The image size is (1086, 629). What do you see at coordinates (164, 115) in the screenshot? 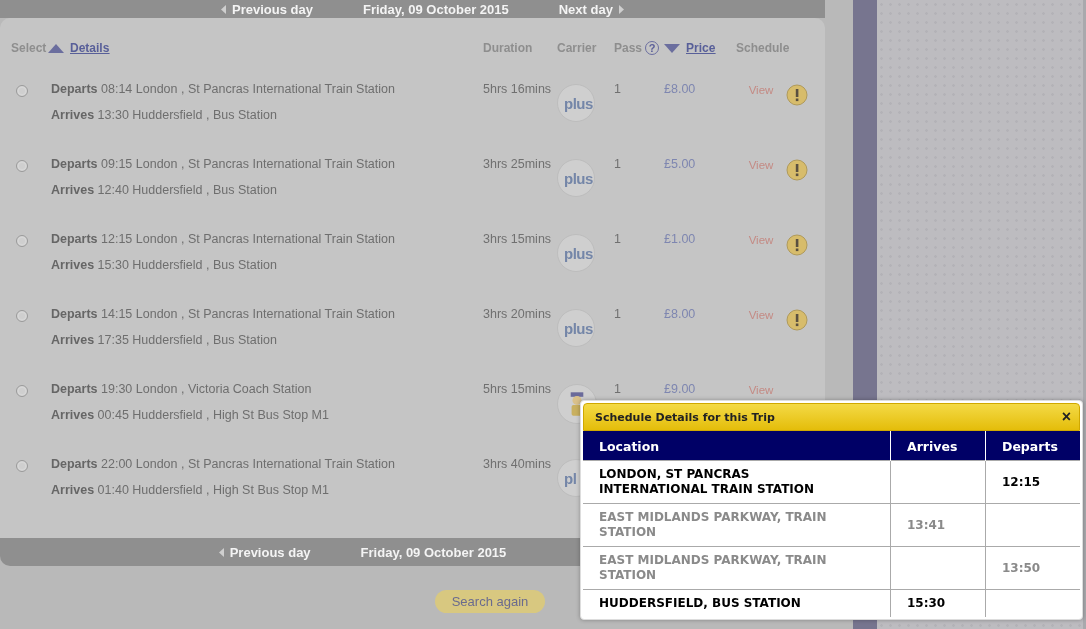
I see `arrival-text: Arrives 13:30 Huddersfield , Bus Station` at bounding box center [164, 115].